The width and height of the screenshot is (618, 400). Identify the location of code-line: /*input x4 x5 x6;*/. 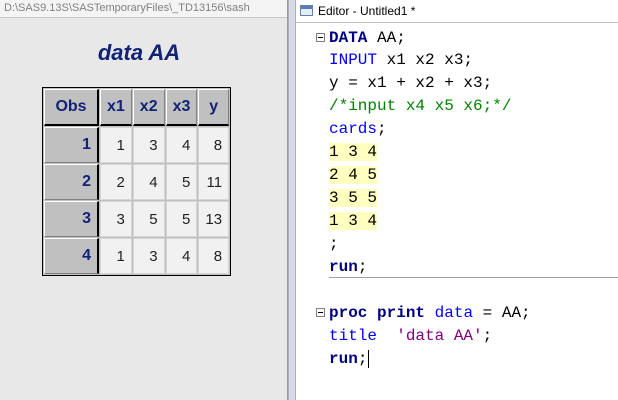
(420, 106).